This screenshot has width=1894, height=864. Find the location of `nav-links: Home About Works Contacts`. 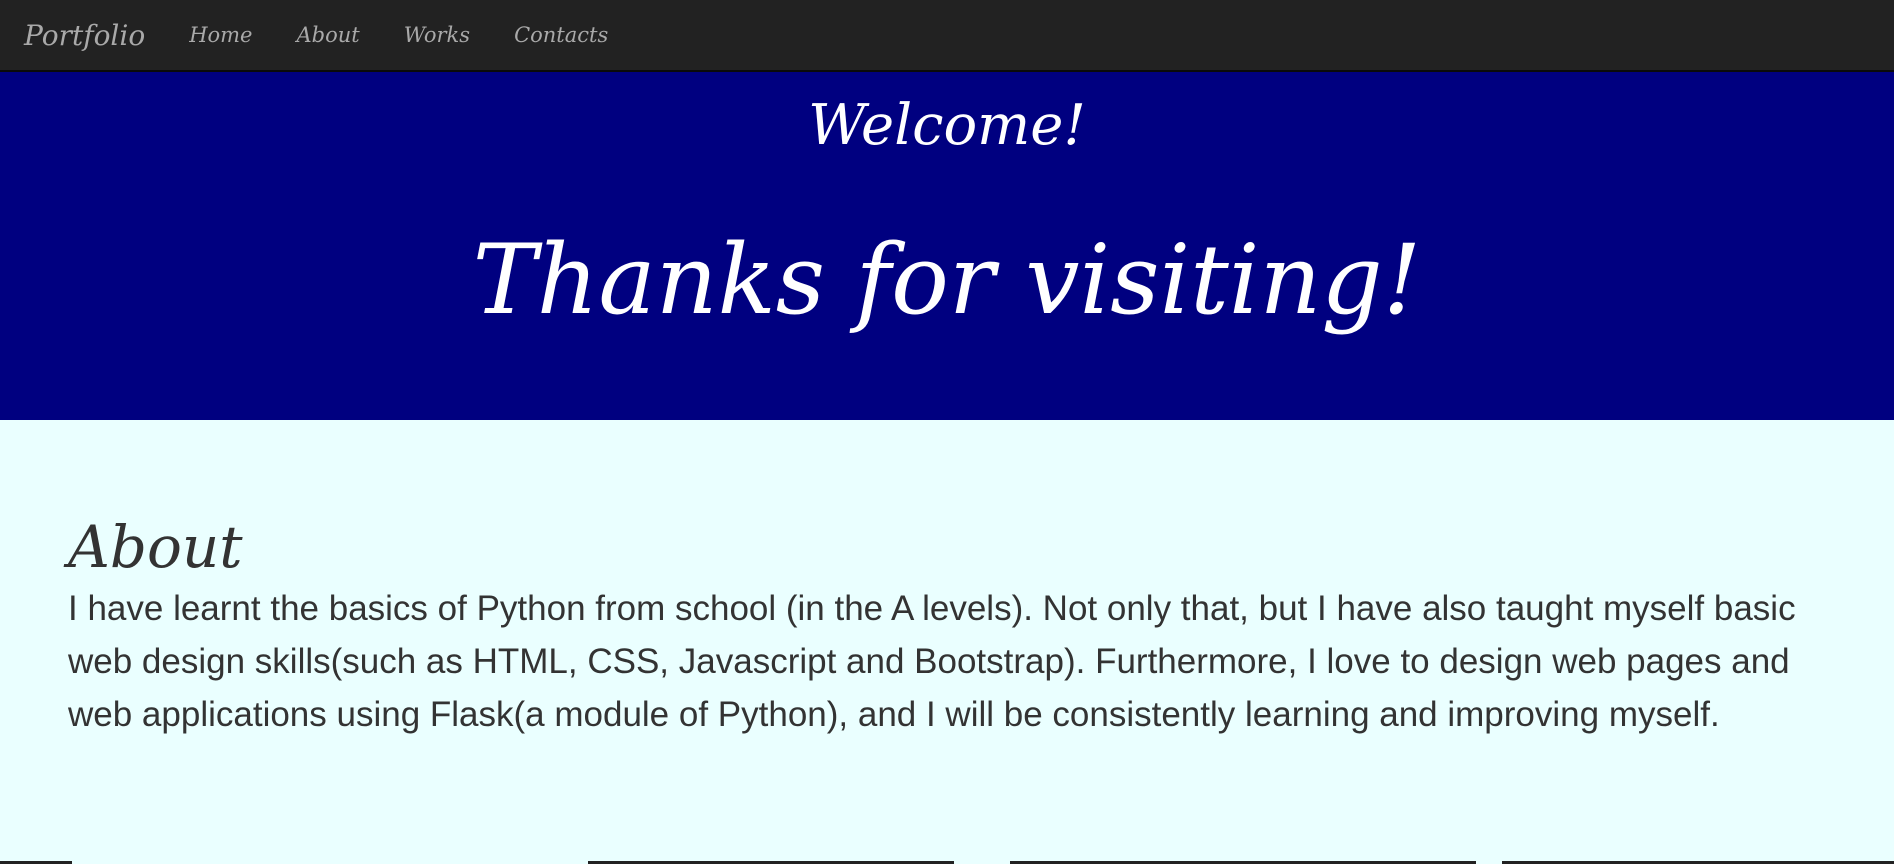

nav-links: Home About Works Contacts is located at coordinates (398, 35).